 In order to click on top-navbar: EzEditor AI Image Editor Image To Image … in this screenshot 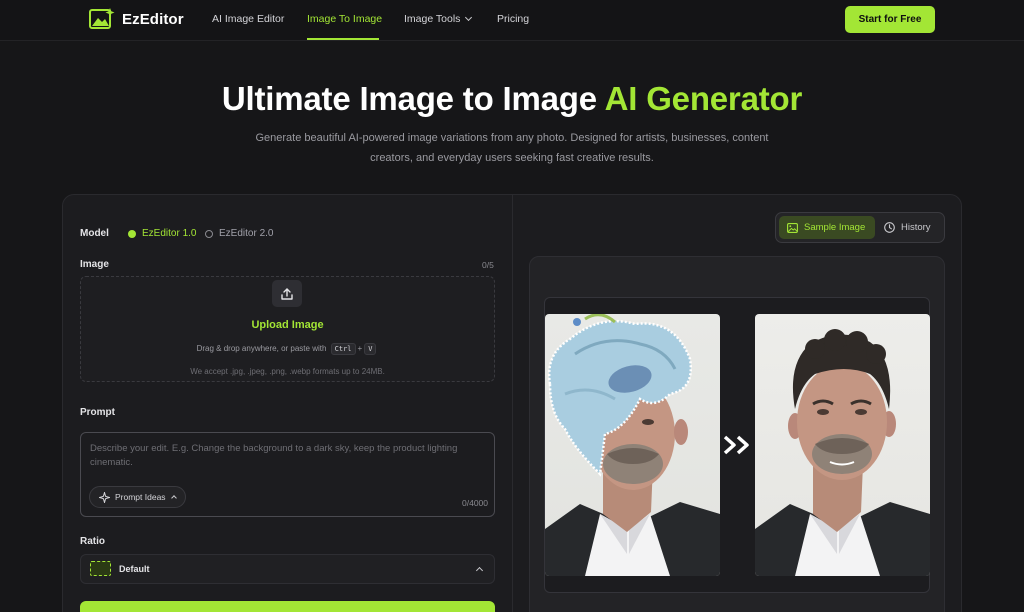, I will do `click(512, 20)`.